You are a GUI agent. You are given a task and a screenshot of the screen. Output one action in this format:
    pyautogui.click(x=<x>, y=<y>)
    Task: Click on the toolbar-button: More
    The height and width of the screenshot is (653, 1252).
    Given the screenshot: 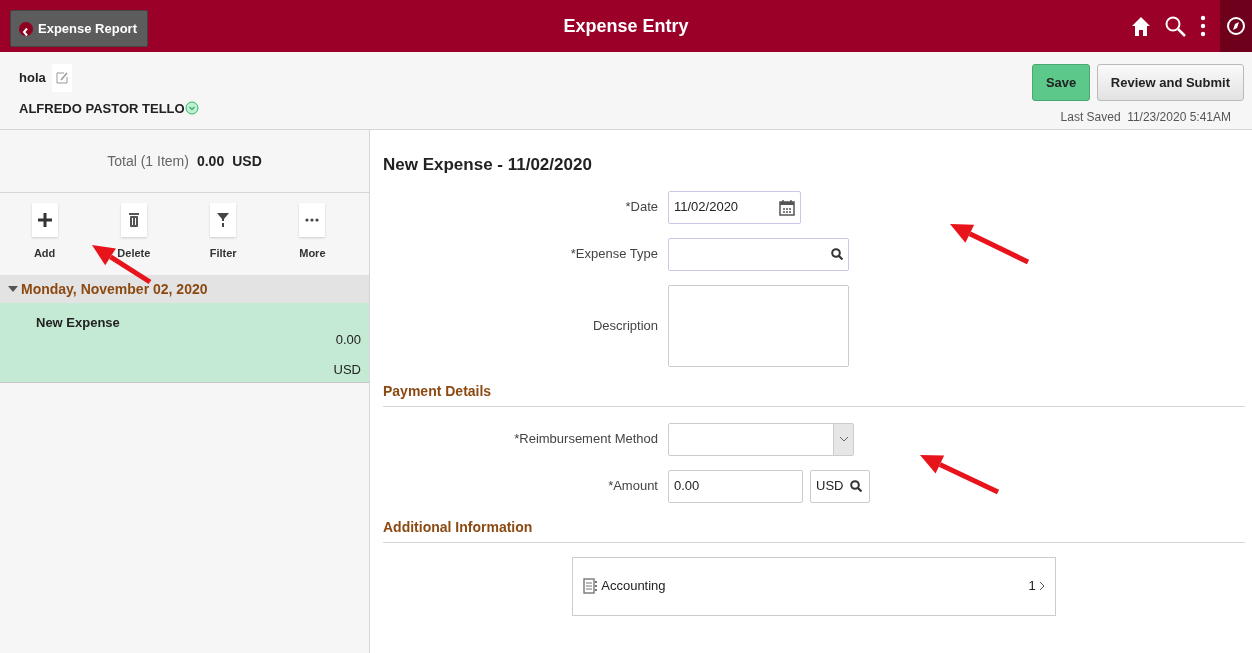 What is the action you would take?
    pyautogui.click(x=312, y=235)
    